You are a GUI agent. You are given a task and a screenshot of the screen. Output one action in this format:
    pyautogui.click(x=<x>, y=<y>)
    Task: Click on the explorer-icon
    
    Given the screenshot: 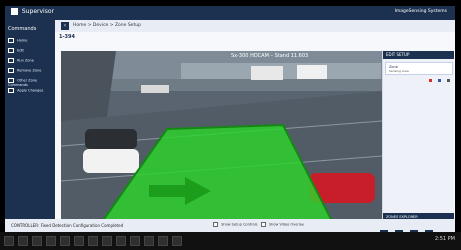 What is the action you would take?
    pyautogui.click(x=23, y=241)
    